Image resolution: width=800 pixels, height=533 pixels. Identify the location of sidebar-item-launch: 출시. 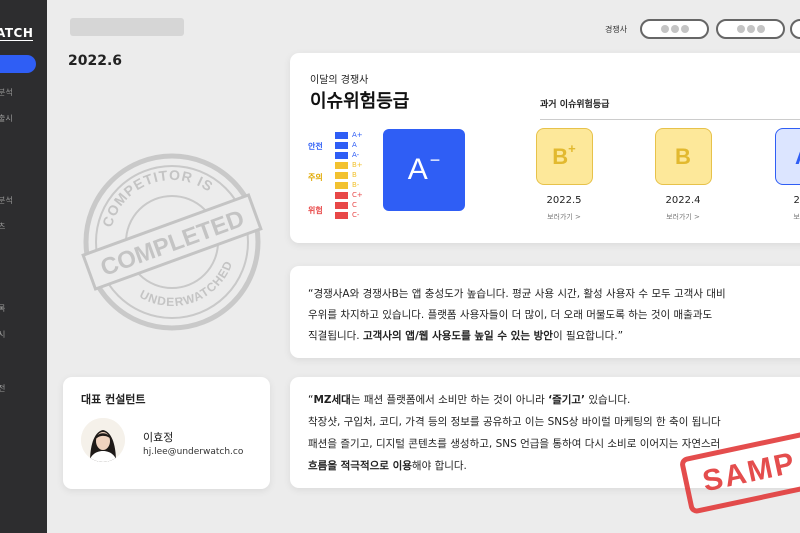
(6, 118).